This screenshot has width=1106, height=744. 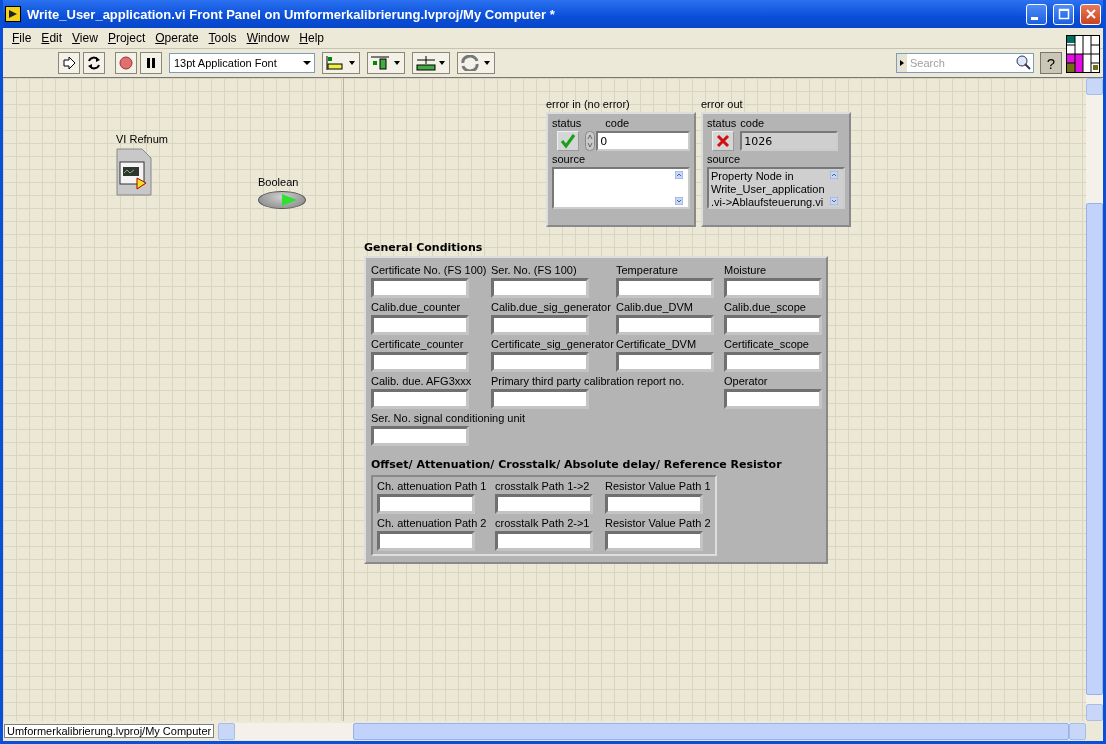 What do you see at coordinates (386, 63) in the screenshot?
I see `distribute-objects-icon` at bounding box center [386, 63].